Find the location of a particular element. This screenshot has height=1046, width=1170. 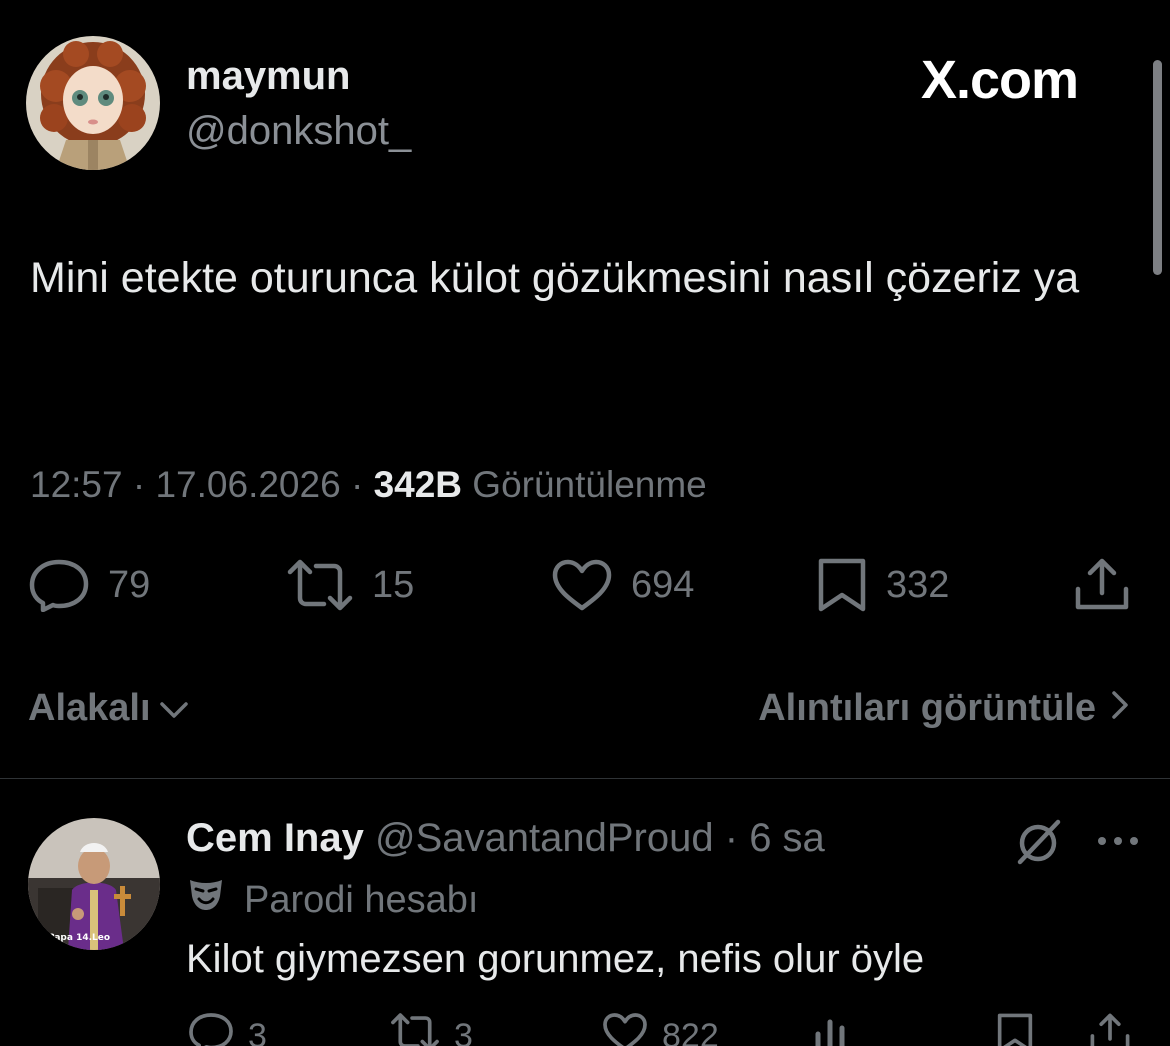

reply-repost-count: 3 is located at coordinates (463, 1031).